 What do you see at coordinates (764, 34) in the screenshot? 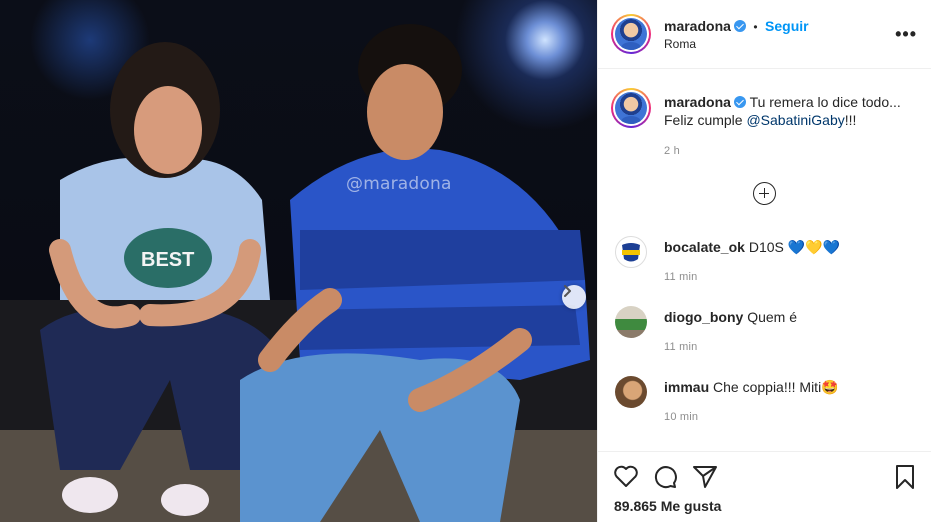
I see `post-header: maradona • Seguir Roma •••` at bounding box center [764, 34].